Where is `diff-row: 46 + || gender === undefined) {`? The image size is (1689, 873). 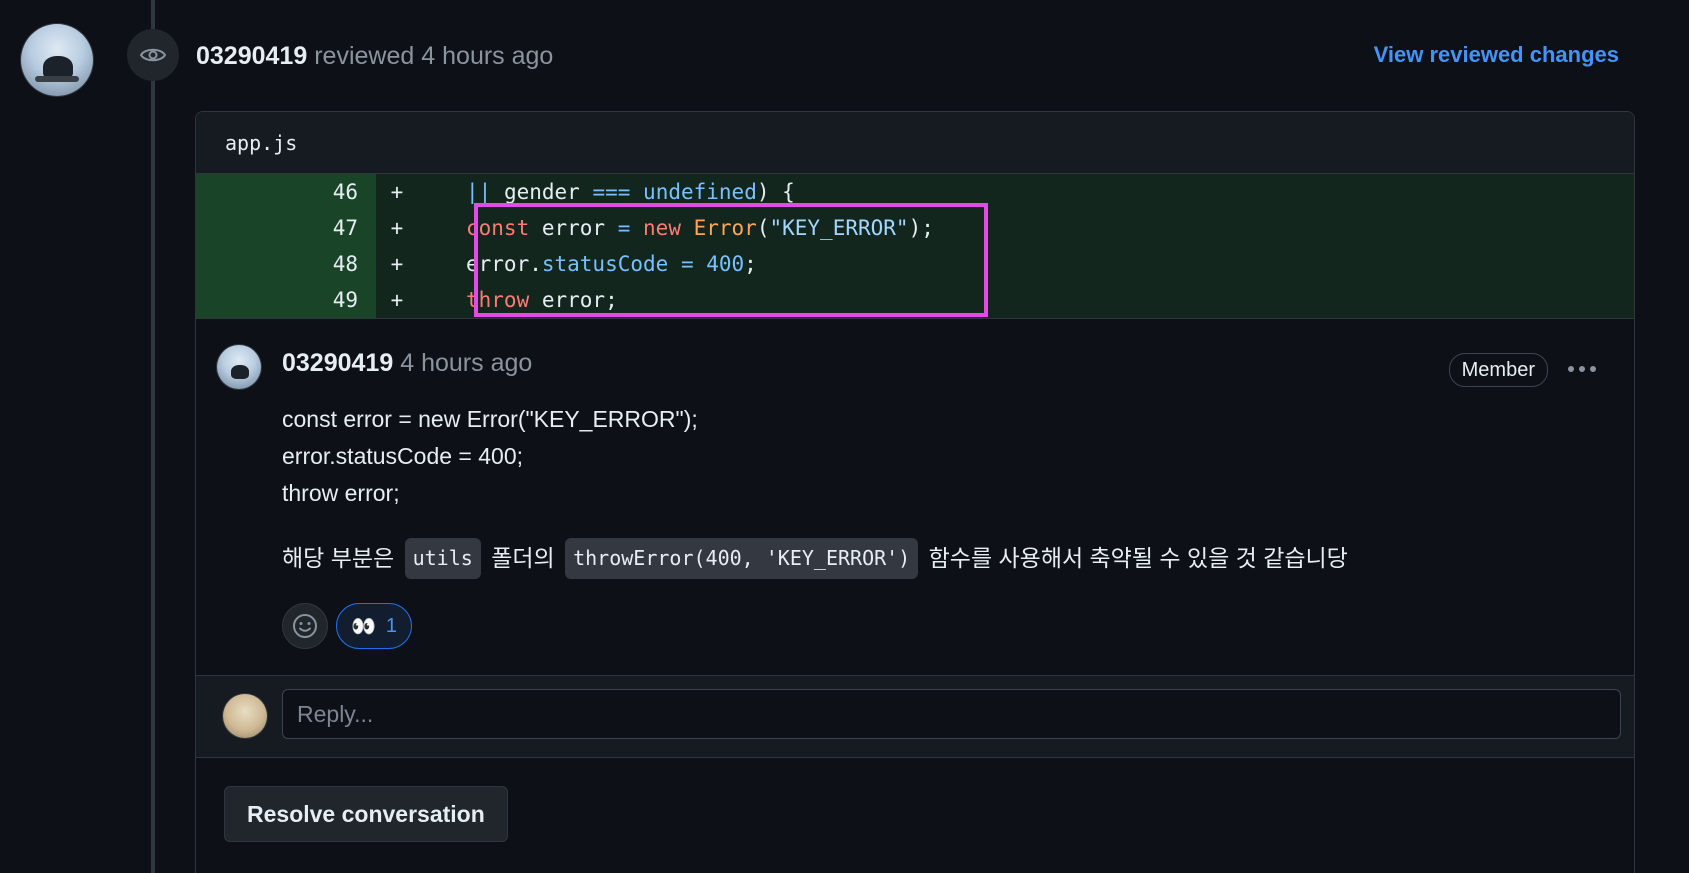 diff-row: 46 + || gender === undefined) { is located at coordinates (915, 192).